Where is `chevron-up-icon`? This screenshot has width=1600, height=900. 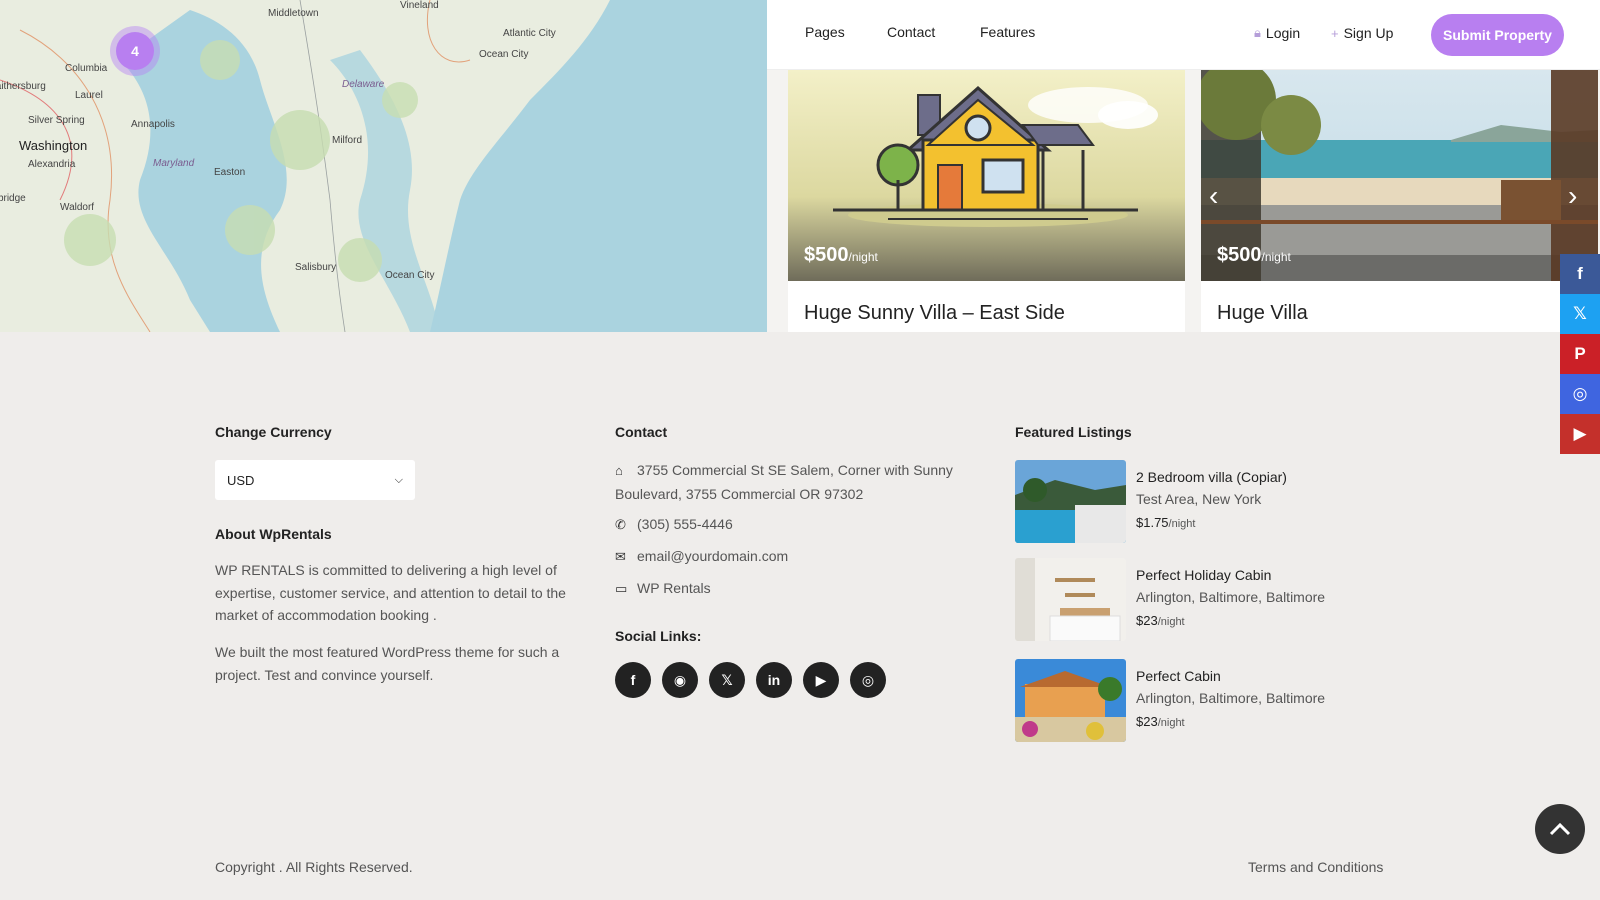
chevron-up-icon is located at coordinates (1560, 829).